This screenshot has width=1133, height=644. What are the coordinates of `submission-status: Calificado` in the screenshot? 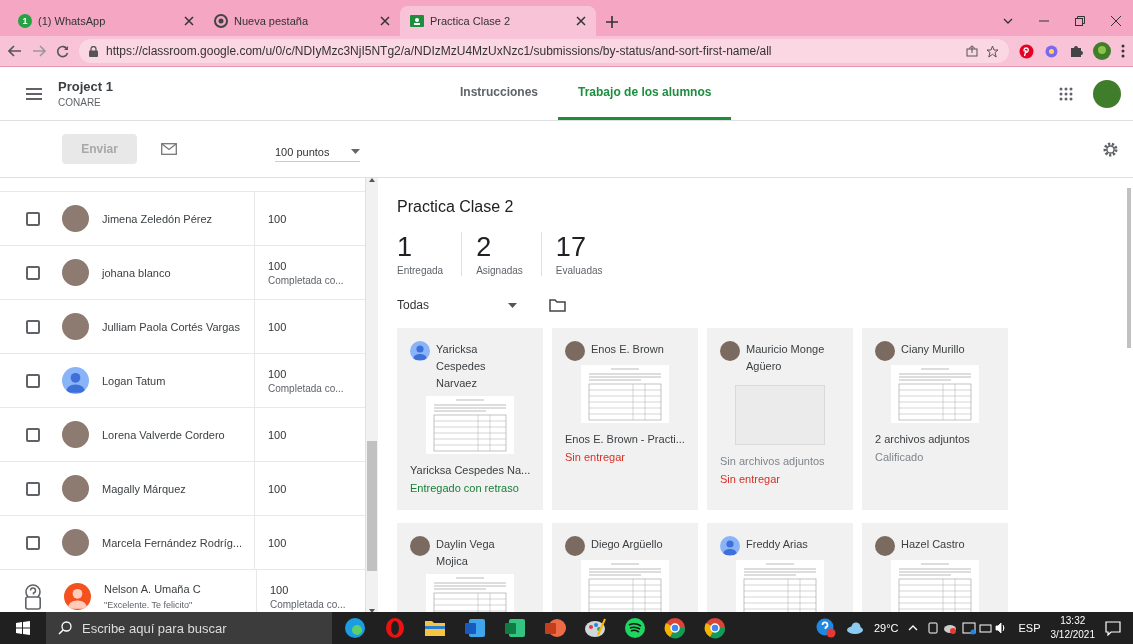 It's located at (900, 457).